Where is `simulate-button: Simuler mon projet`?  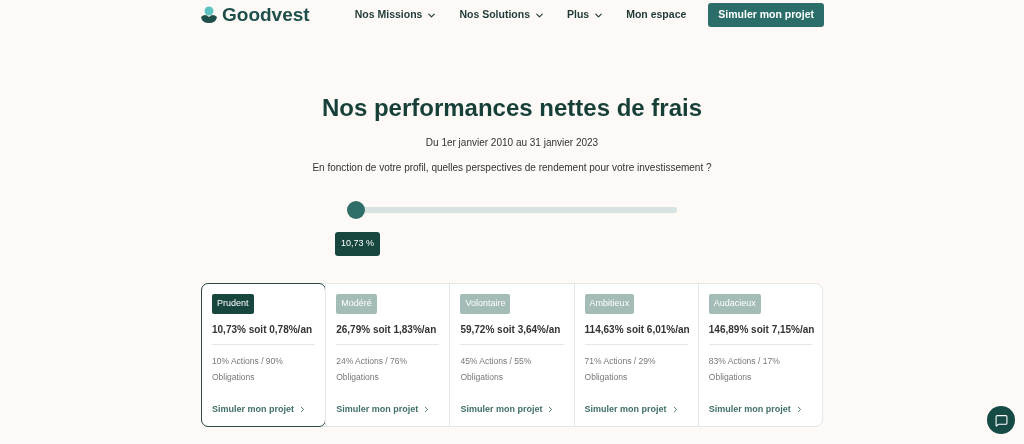 simulate-button: Simuler mon projet is located at coordinates (766, 15).